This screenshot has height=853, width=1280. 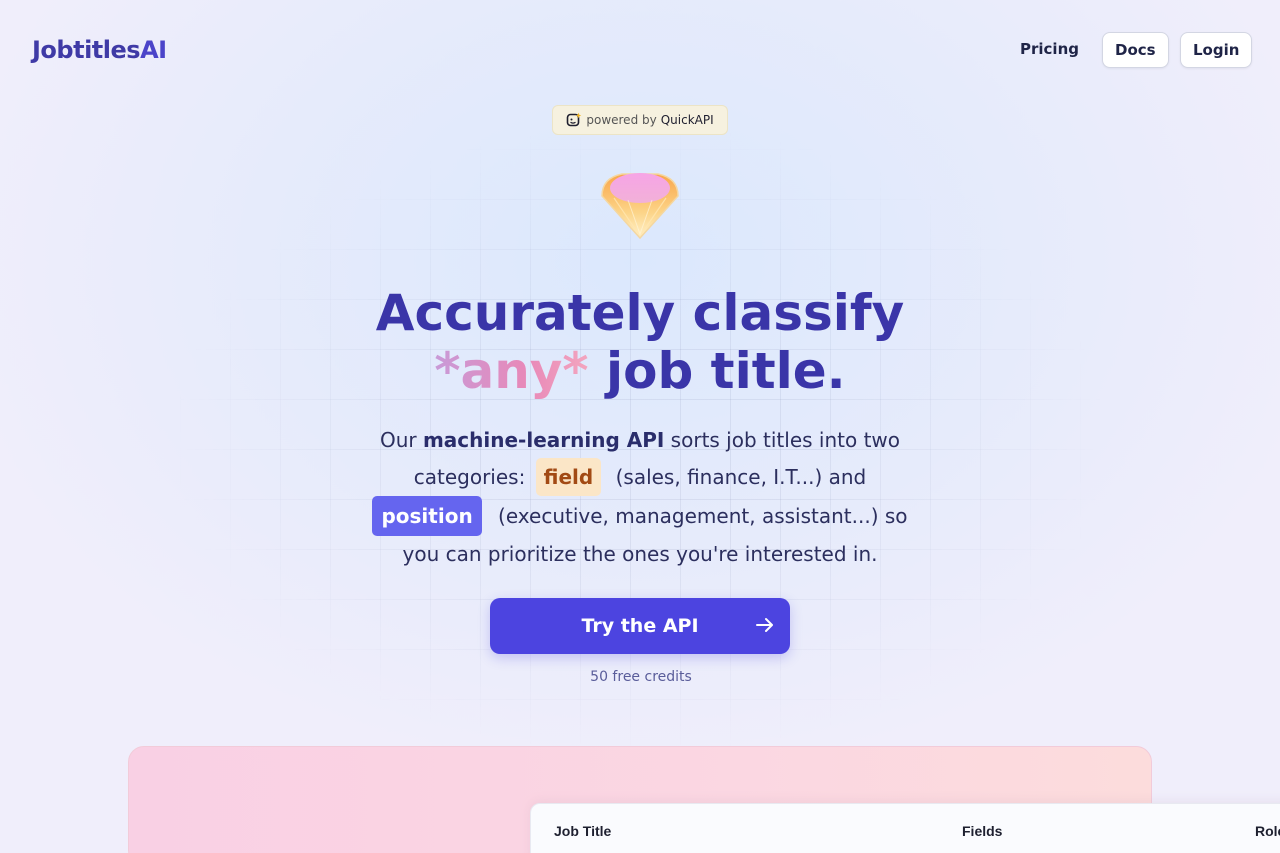 What do you see at coordinates (687, 120) in the screenshot?
I see `powered-by-brand: QuickAPI` at bounding box center [687, 120].